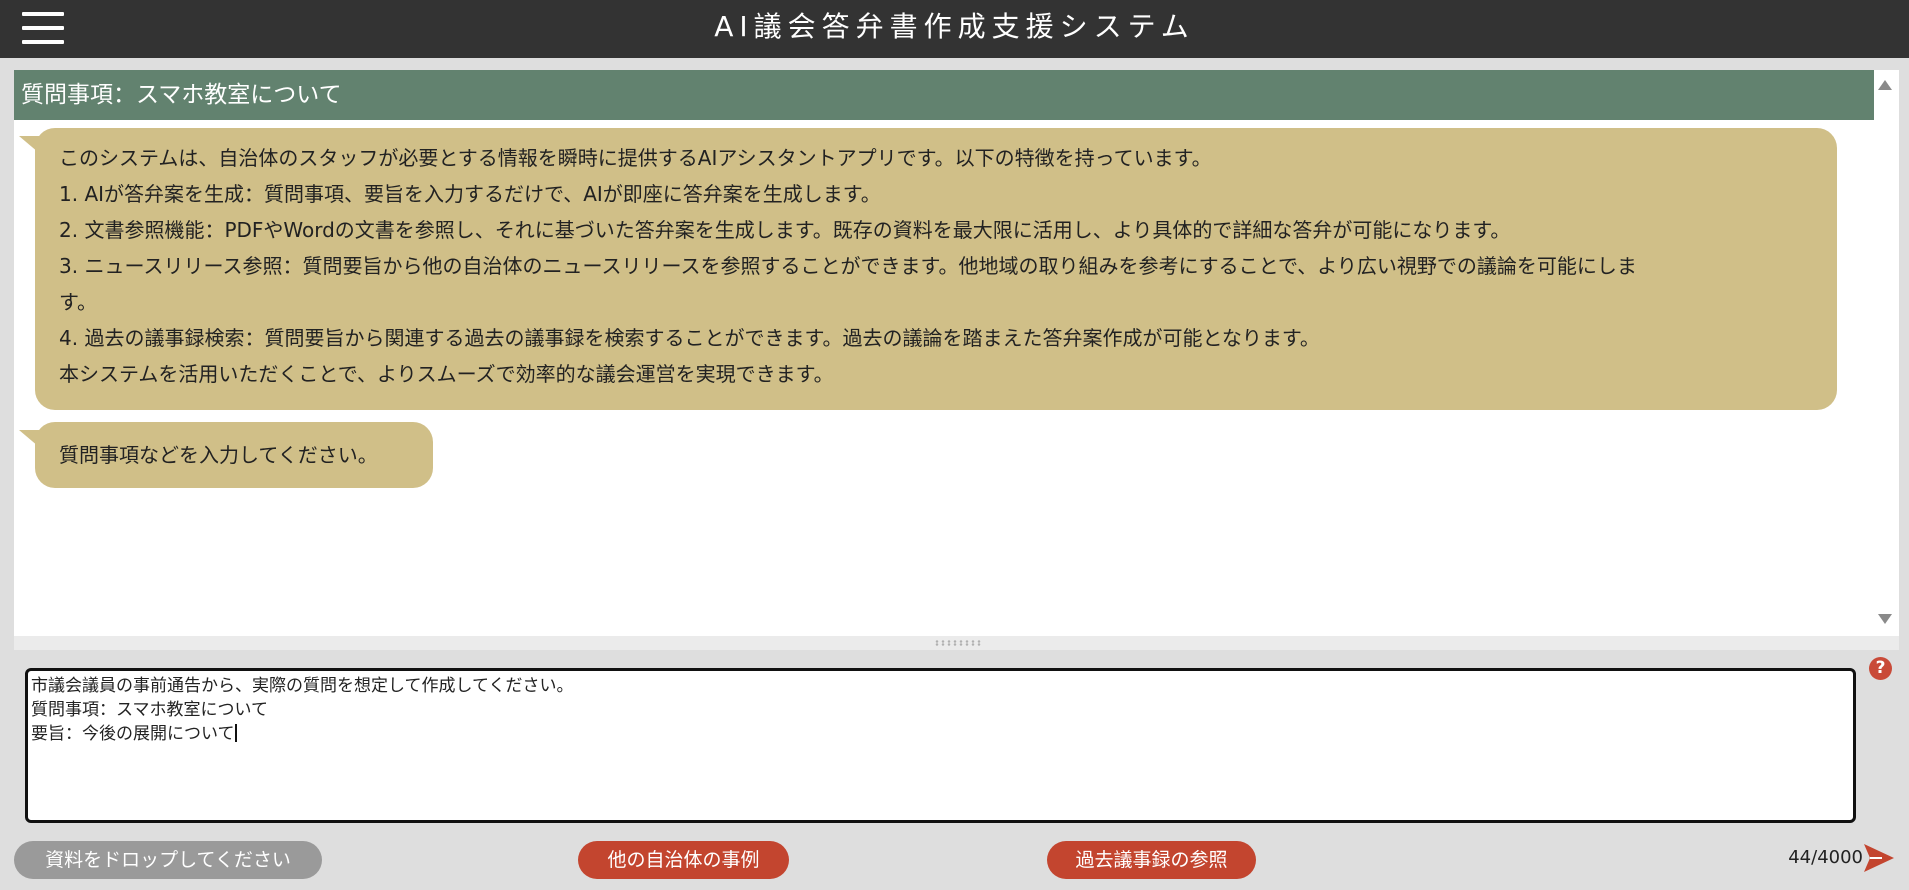 The width and height of the screenshot is (1909, 890). What do you see at coordinates (181, 95) in the screenshot?
I see `subject-title: 質問事項：スマホ教室について` at bounding box center [181, 95].